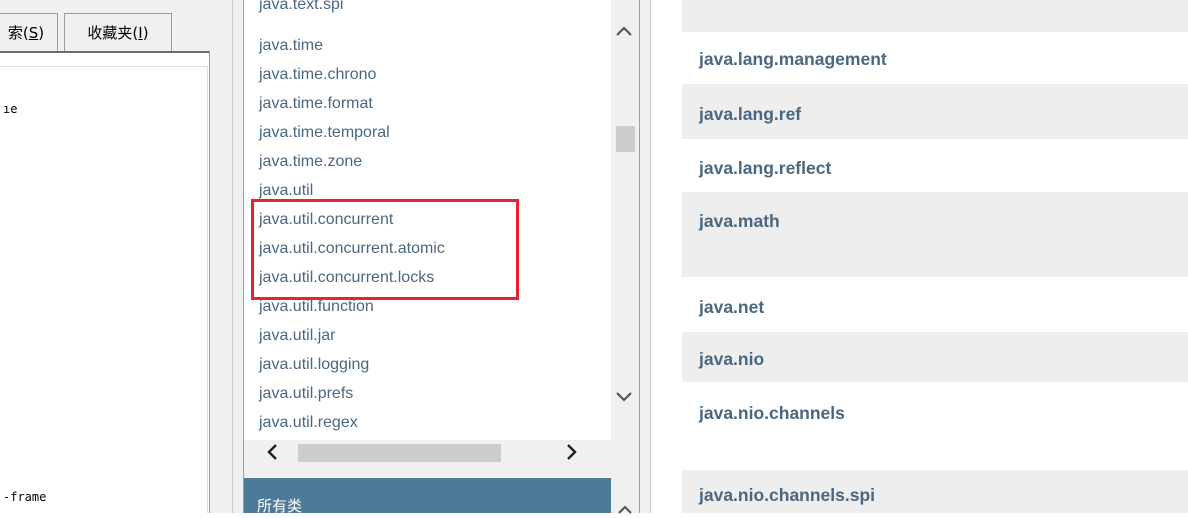 The height and width of the screenshot is (518, 1188). I want to click on overview-package-link: java.net, so click(731, 307).